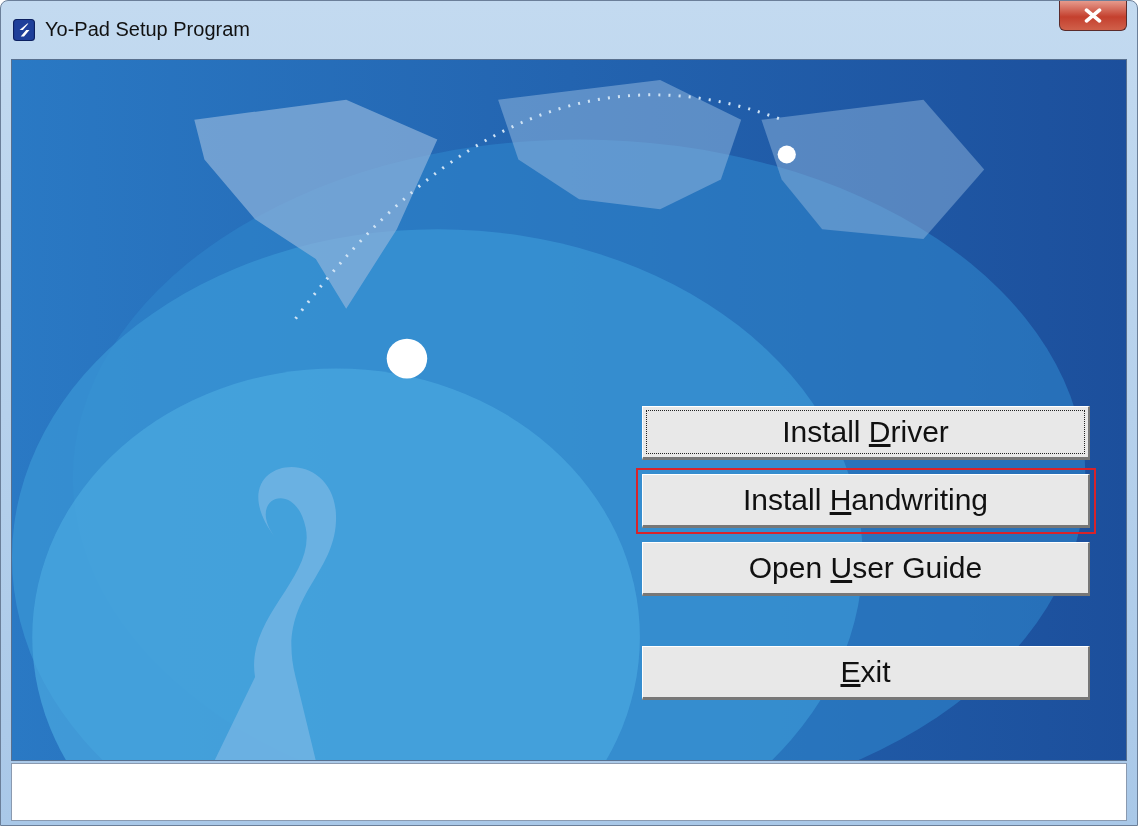  Describe the element at coordinates (866, 672) in the screenshot. I see `setup-button: Exit` at that location.